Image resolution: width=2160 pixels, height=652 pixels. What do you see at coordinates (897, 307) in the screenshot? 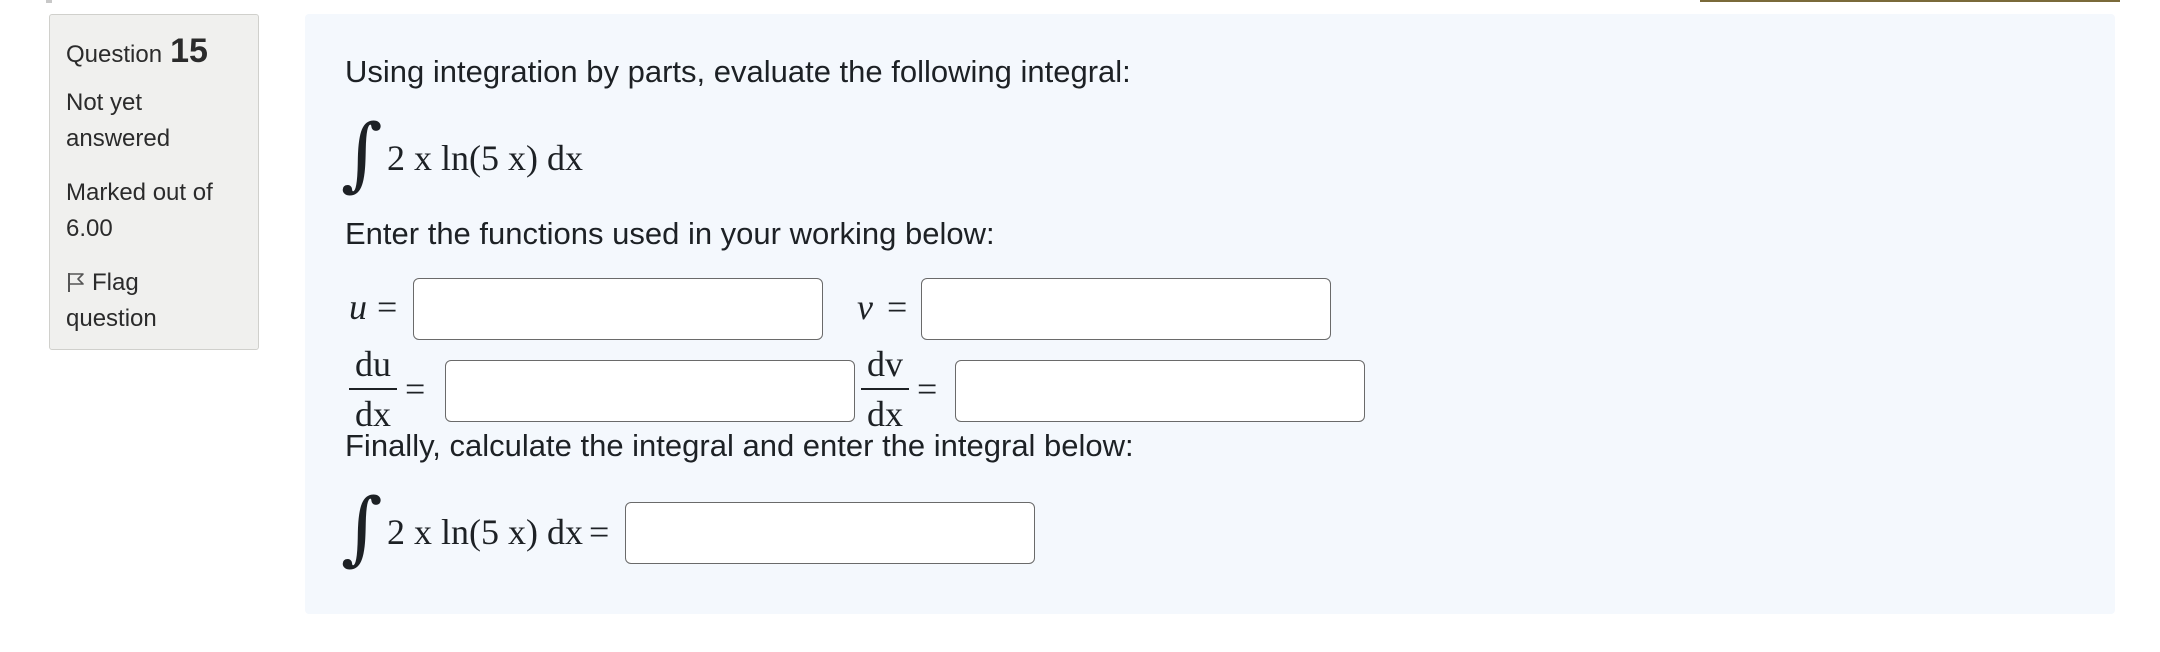
I see `v-equals: =` at bounding box center [897, 307].